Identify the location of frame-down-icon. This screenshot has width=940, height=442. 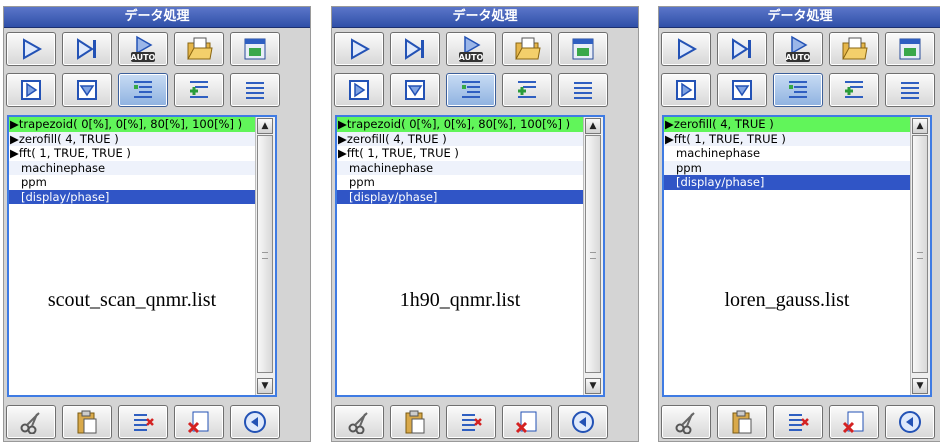
(415, 90).